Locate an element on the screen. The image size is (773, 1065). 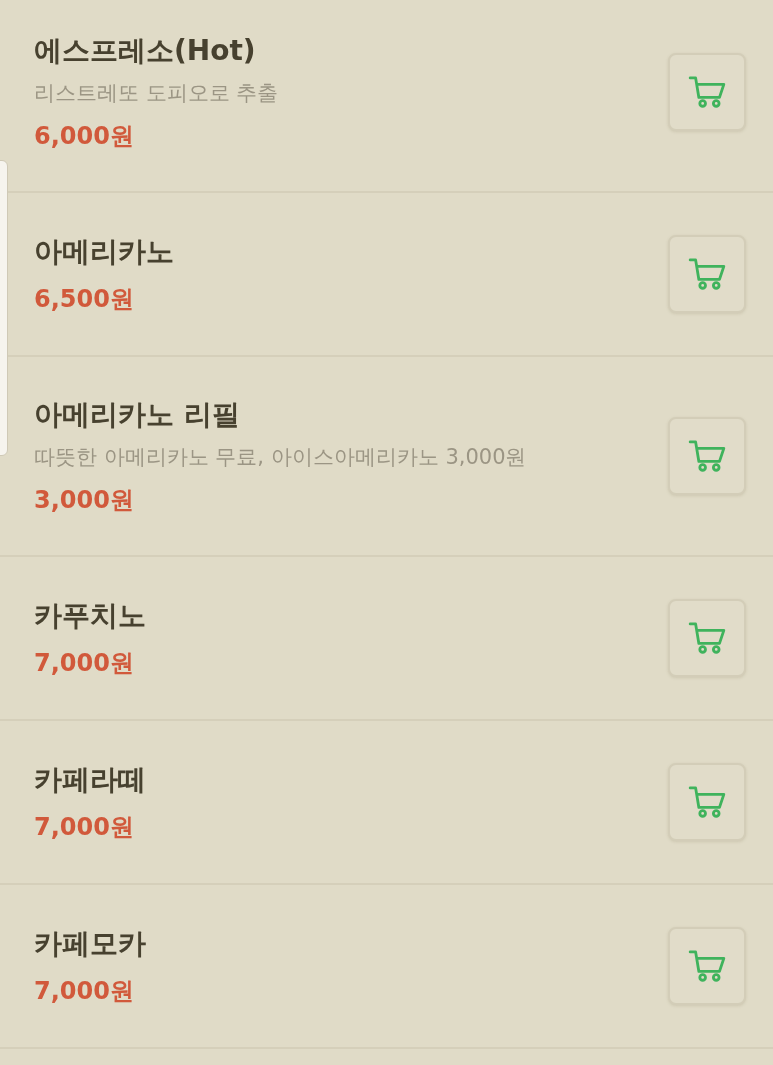
menu-item-description: 리스트레또 도피오로 추출 is located at coordinates (156, 93).